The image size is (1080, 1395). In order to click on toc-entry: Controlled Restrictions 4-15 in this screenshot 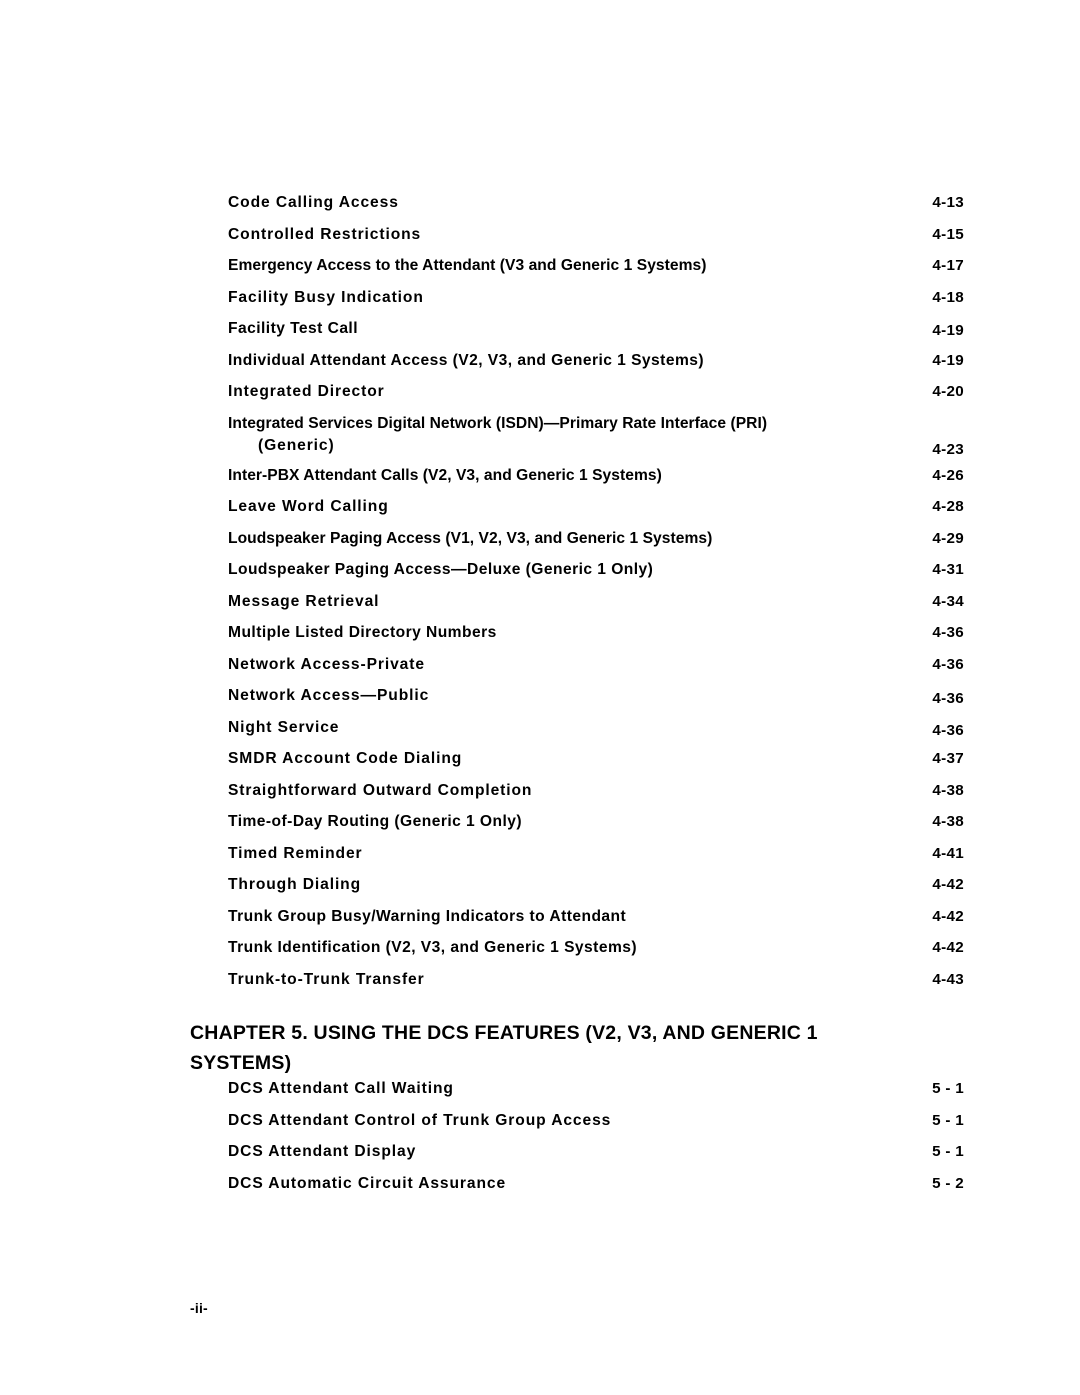, I will do `click(596, 240)`.